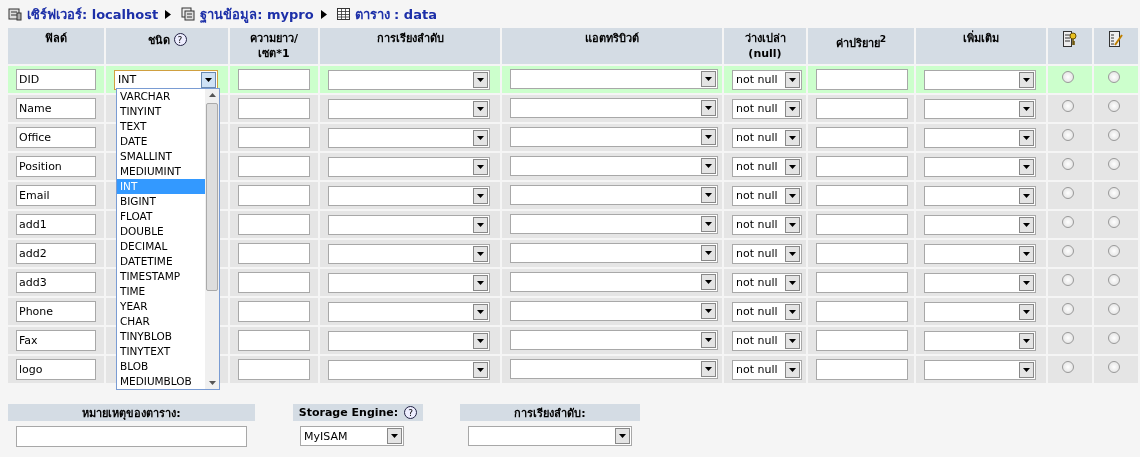 Image resolution: width=1140 pixels, height=457 pixels. Describe the element at coordinates (56, 108) in the screenshot. I see `field-name-input: Name` at that location.